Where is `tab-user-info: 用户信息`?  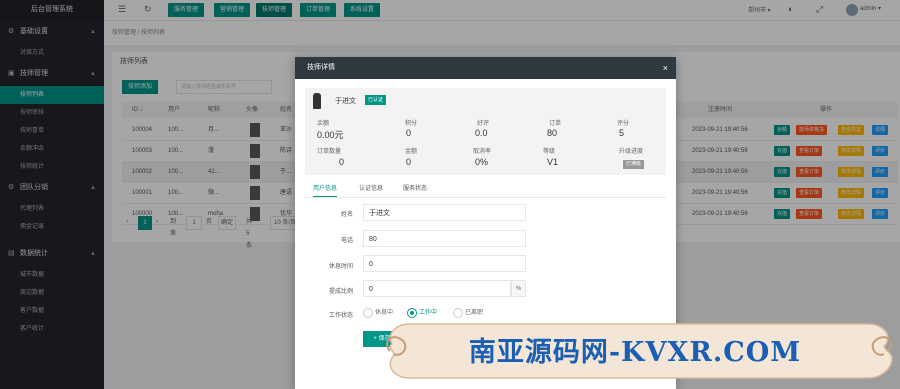 tab-user-info: 用户信息 is located at coordinates (325, 190).